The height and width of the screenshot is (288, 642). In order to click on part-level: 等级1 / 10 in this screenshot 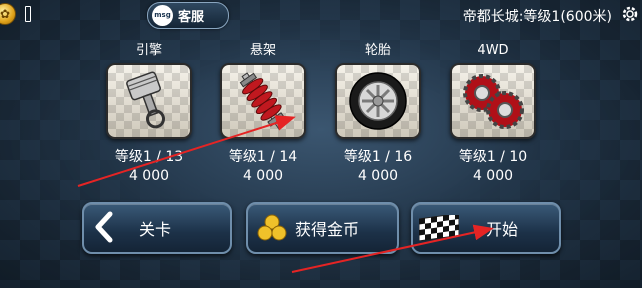, I will do `click(493, 157)`.